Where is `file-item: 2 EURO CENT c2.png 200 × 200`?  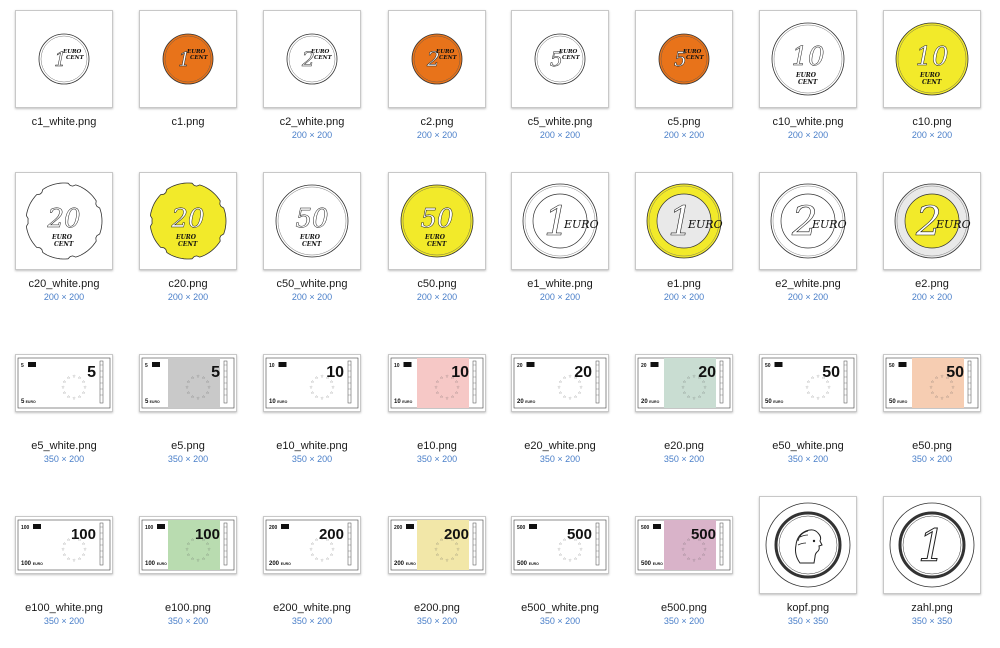 file-item: 2 EURO CENT c2.png 200 × 200 is located at coordinates (437, 81).